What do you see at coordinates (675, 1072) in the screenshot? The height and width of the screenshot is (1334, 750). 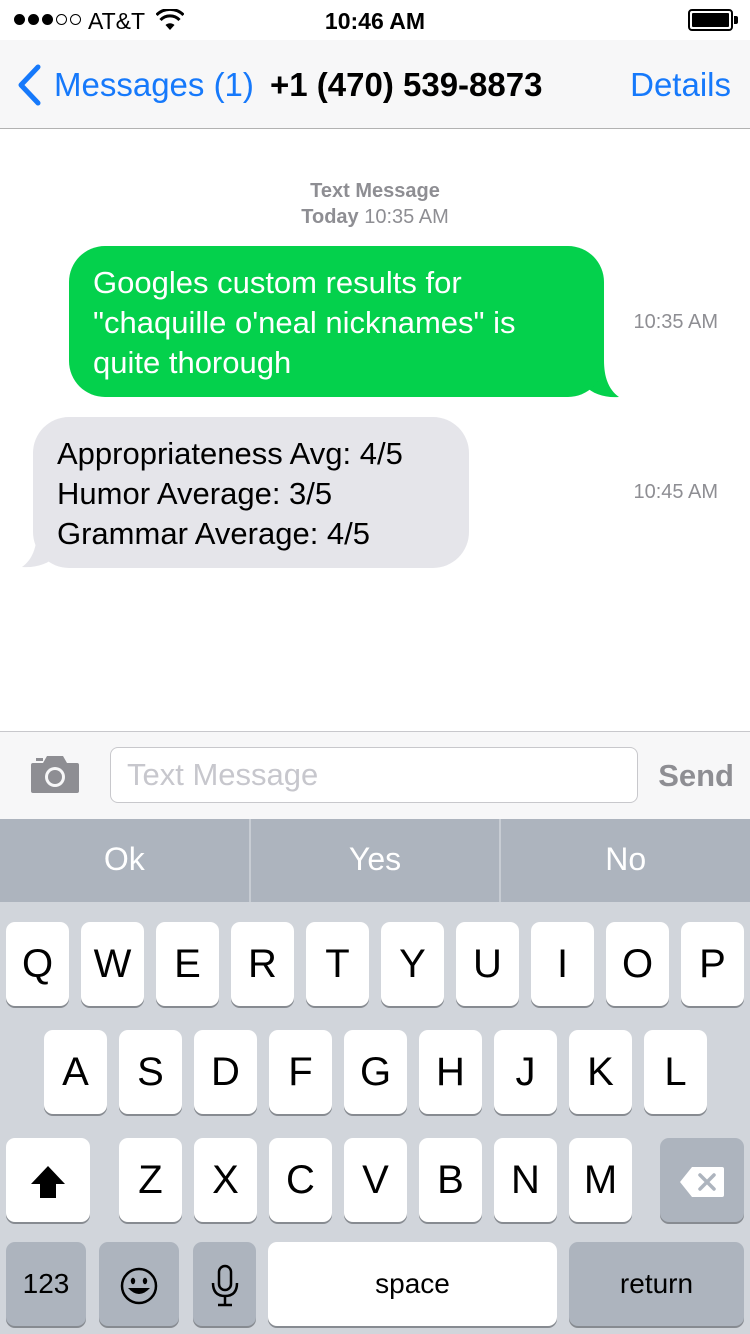 I see `key-l: L` at bounding box center [675, 1072].